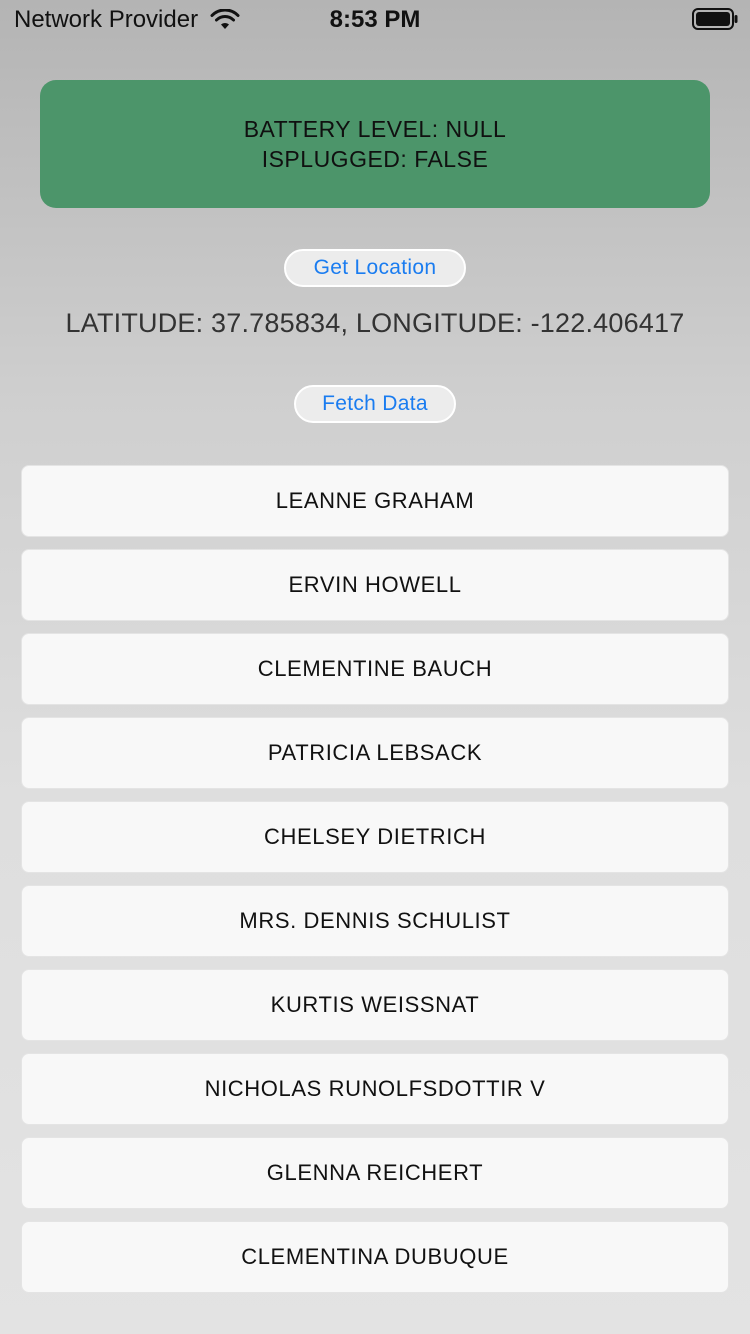 This screenshot has width=750, height=1334. I want to click on list-item: LEANNE GRAHAM, so click(375, 501).